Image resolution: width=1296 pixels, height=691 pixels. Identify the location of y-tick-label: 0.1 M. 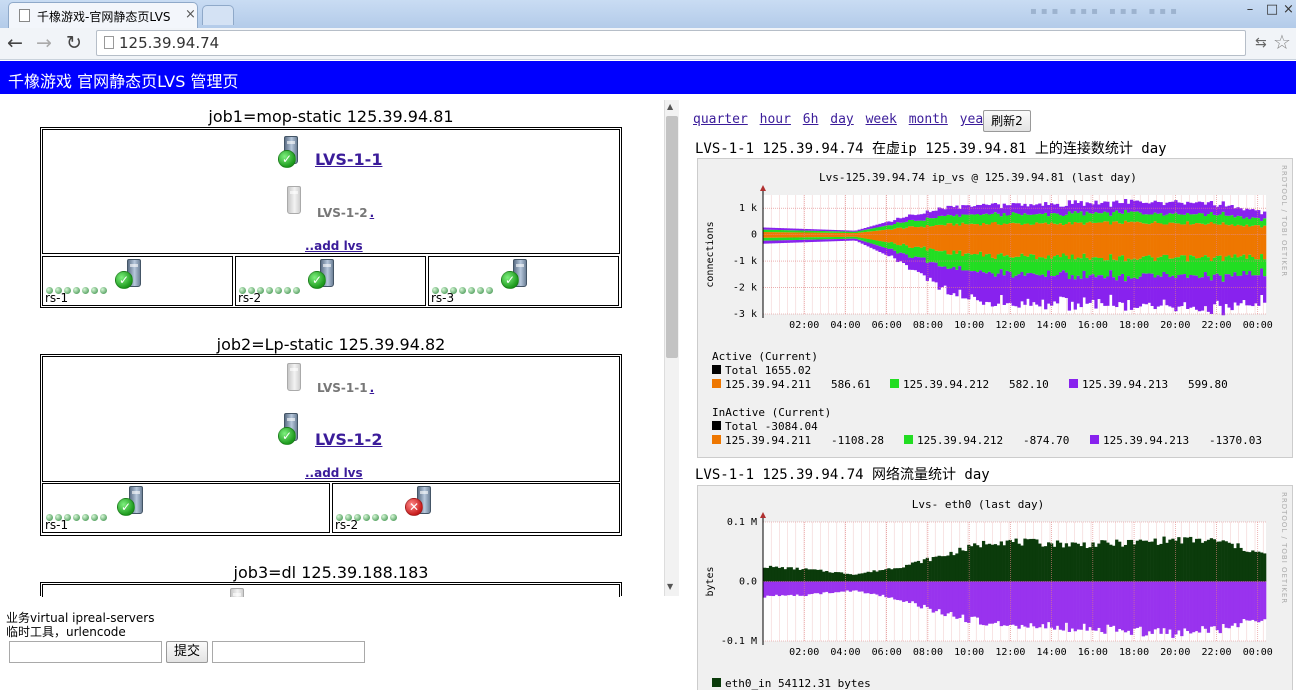
(742, 522).